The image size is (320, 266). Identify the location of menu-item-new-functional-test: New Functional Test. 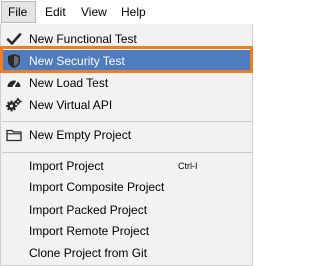
(127, 39).